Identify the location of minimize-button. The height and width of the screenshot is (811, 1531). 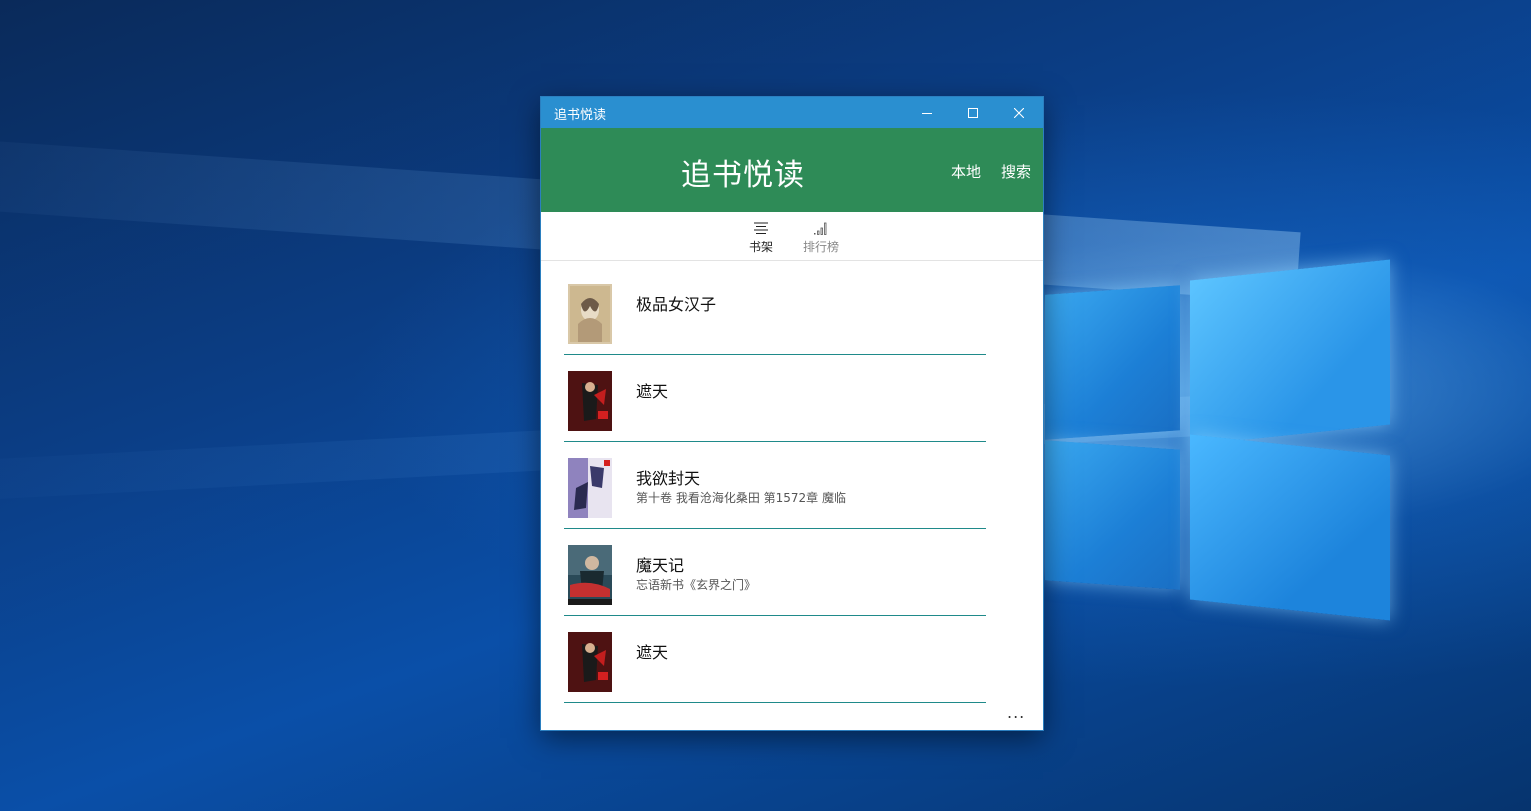
(927, 112).